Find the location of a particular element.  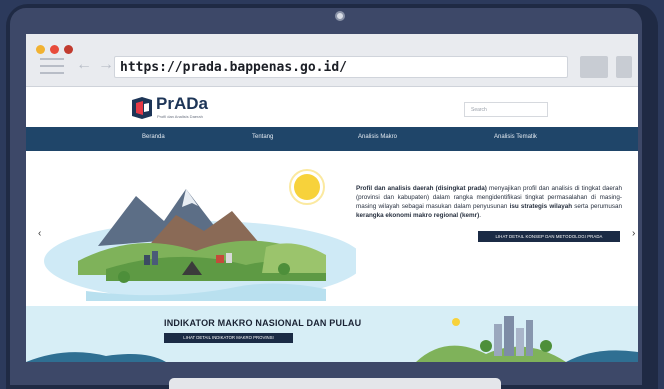

indikator-section is located at coordinates (332, 334).